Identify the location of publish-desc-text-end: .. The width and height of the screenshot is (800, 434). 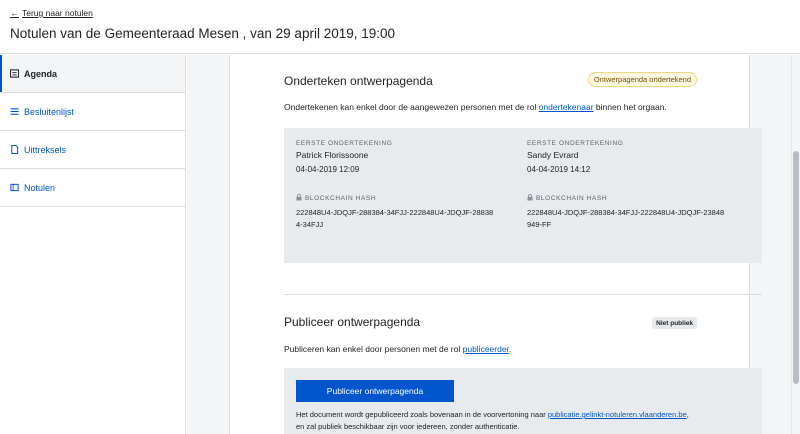
(510, 349).